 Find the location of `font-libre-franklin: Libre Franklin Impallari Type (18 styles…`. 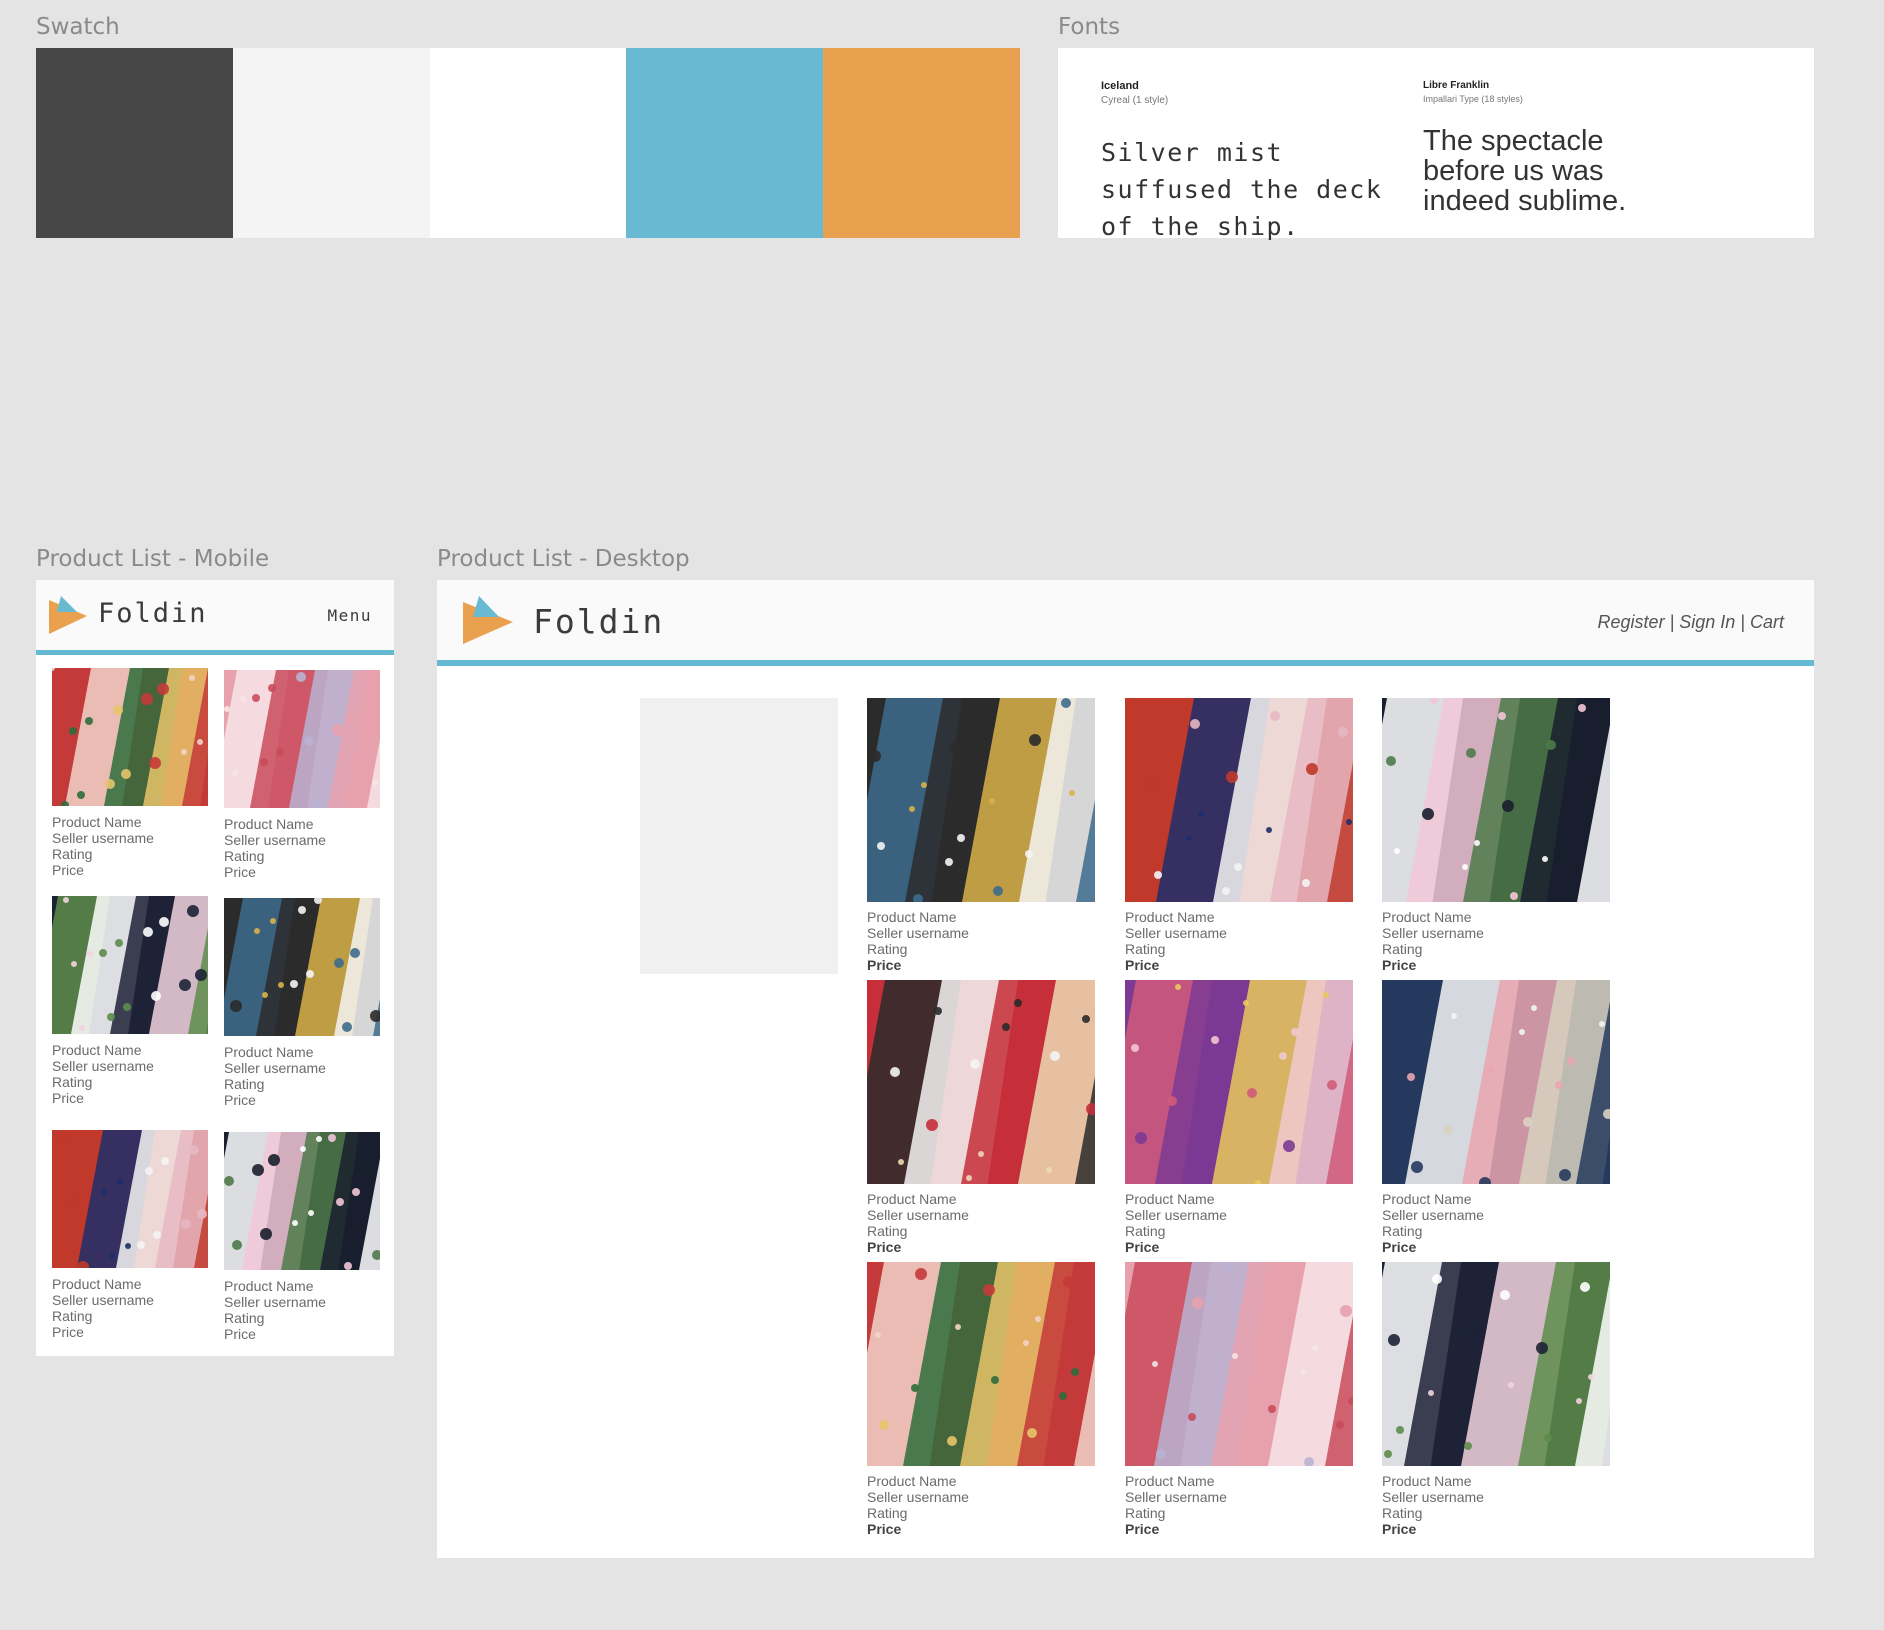

font-libre-franklin: Libre Franklin Impallari Type (18 styles… is located at coordinates (1538, 148).